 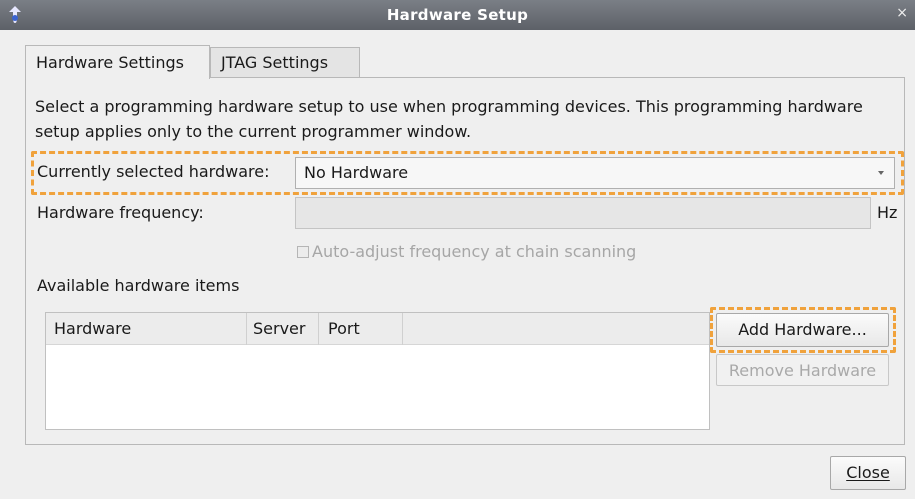 What do you see at coordinates (117, 62) in the screenshot?
I see `tab-hardware-settings: Hardware Settings` at bounding box center [117, 62].